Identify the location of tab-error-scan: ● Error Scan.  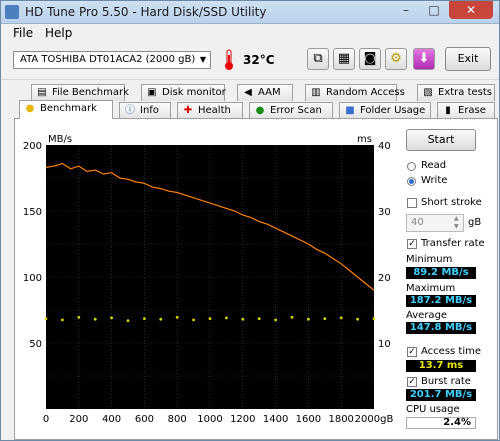
(291, 110).